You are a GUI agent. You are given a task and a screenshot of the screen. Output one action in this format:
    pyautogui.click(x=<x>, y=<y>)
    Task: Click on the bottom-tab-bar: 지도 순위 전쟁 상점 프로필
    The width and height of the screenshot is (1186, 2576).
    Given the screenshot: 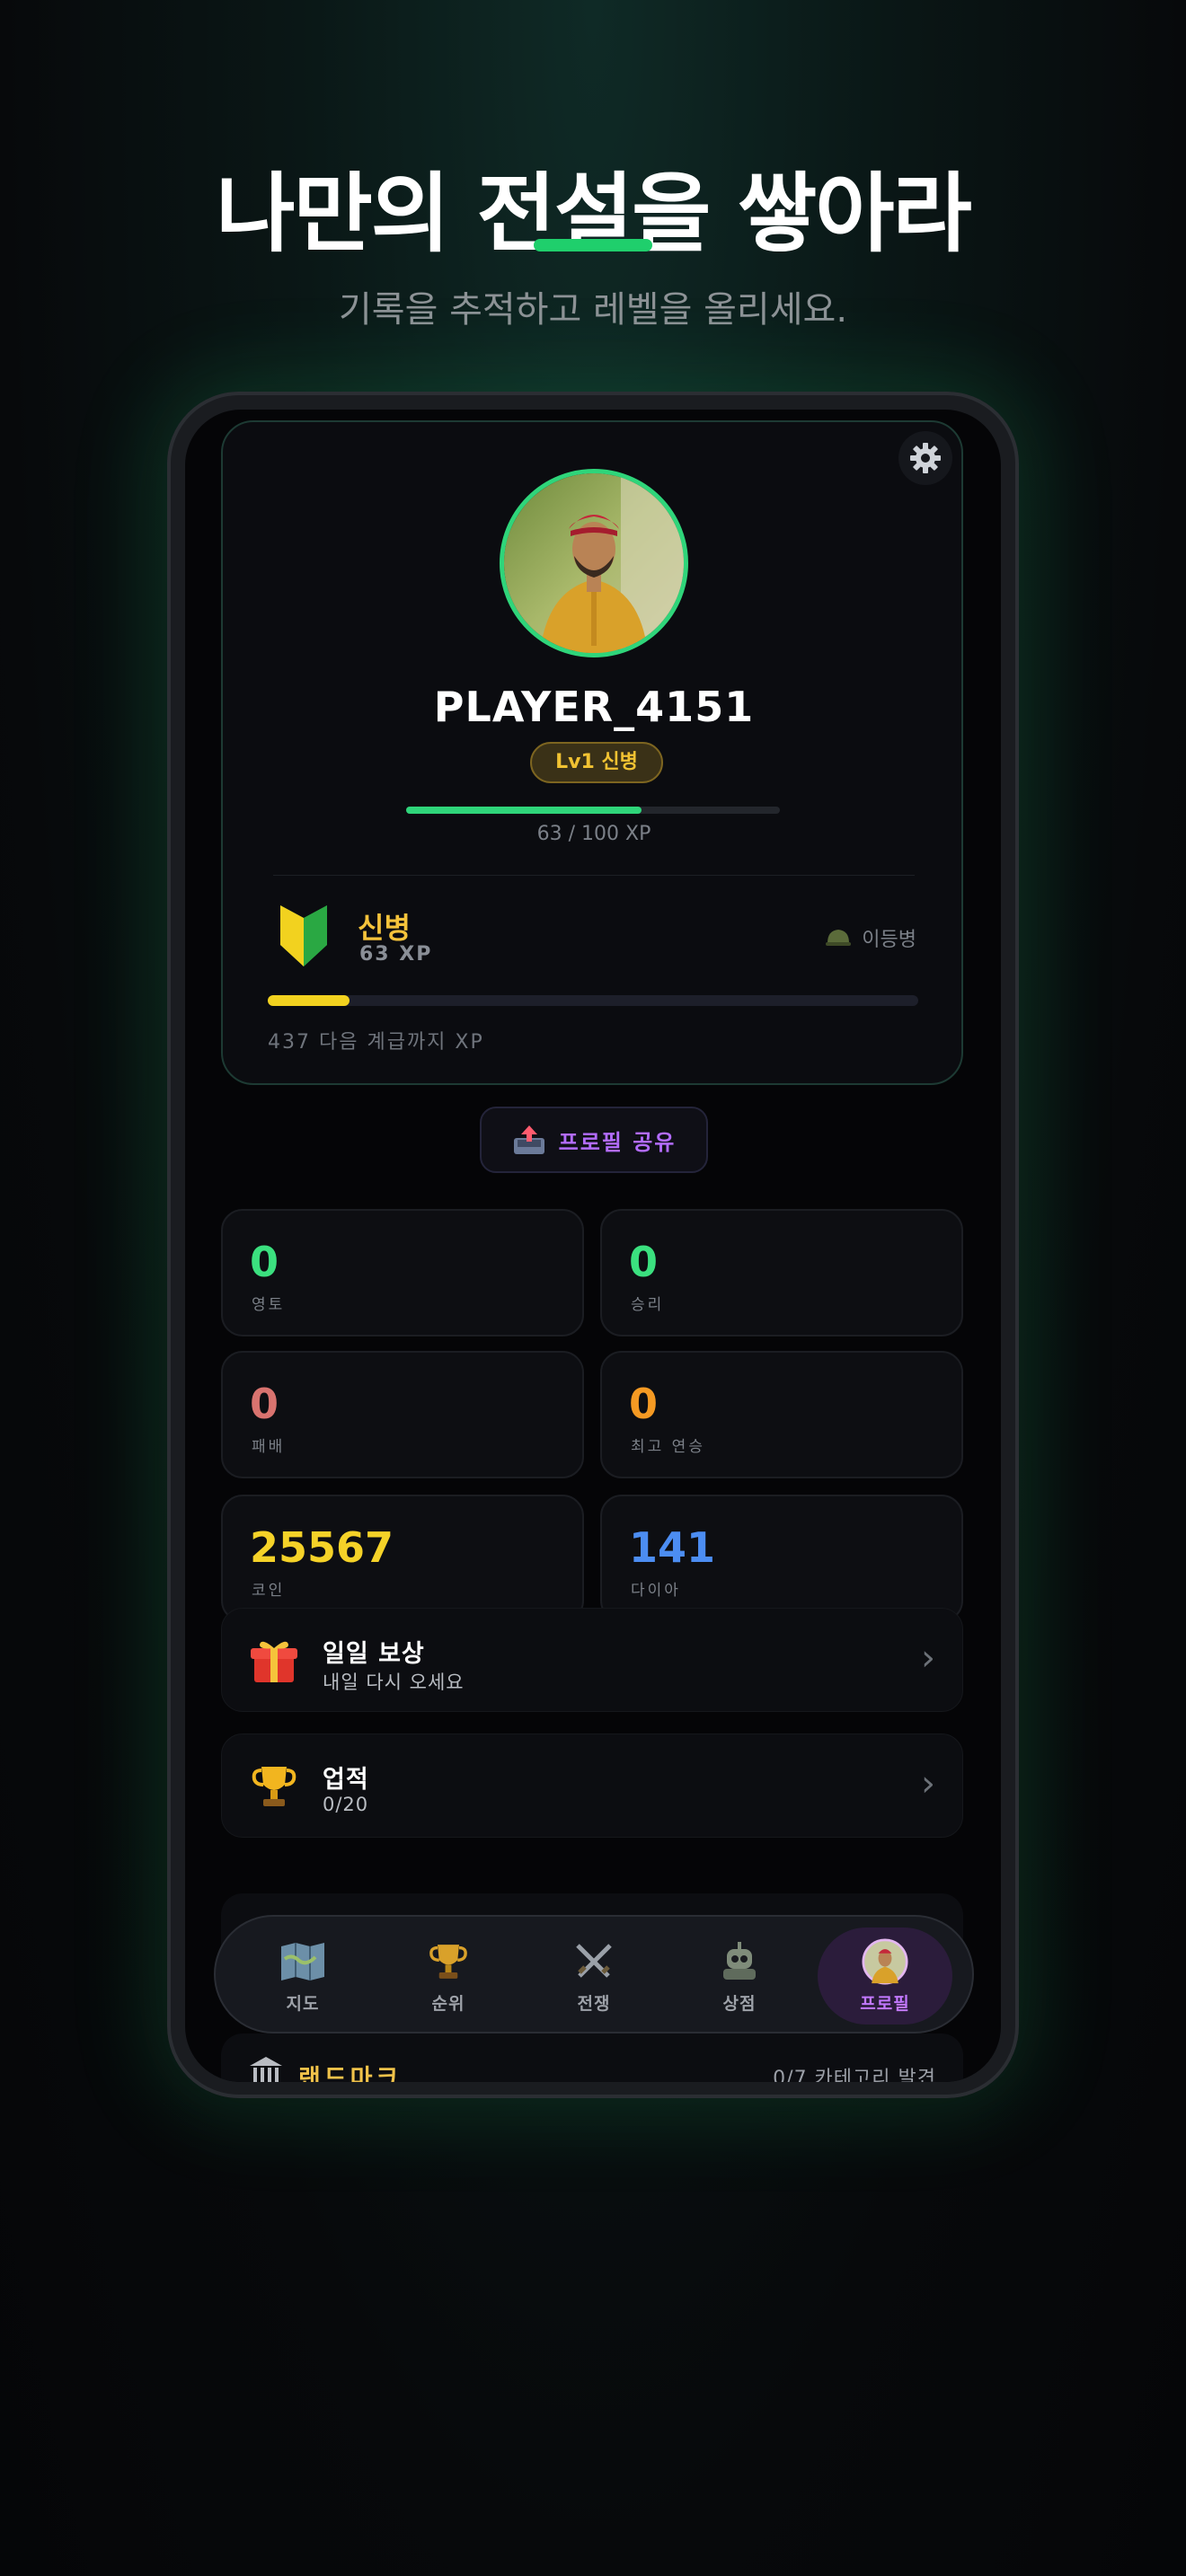 What is the action you would take?
    pyautogui.click(x=594, y=1974)
    